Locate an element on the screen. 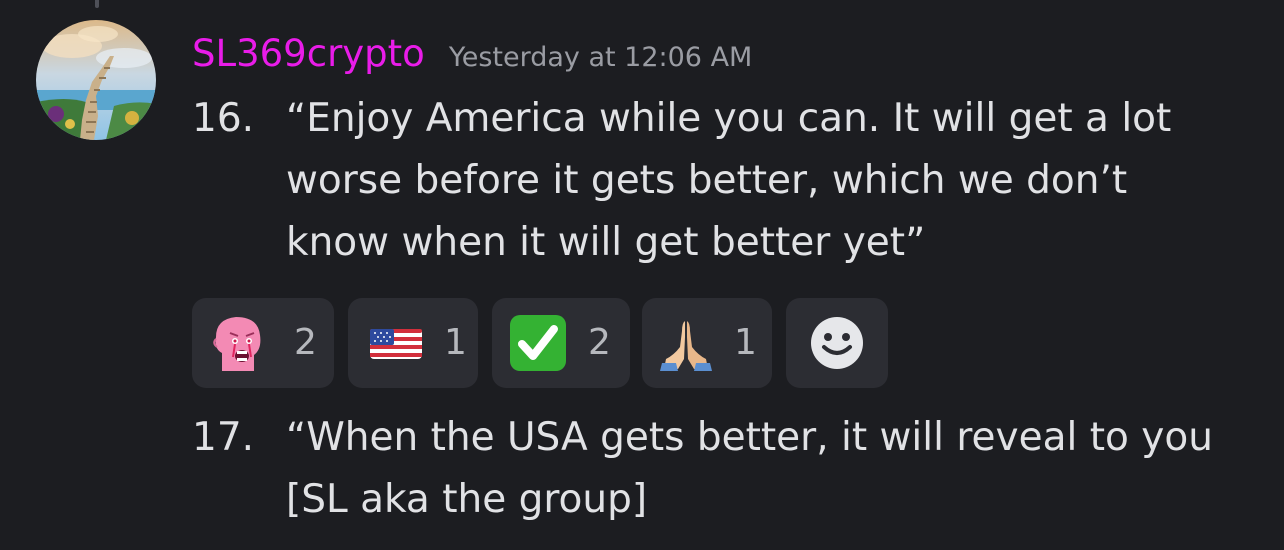 The height and width of the screenshot is (550, 1284). add-reaction-button is located at coordinates (837, 343).